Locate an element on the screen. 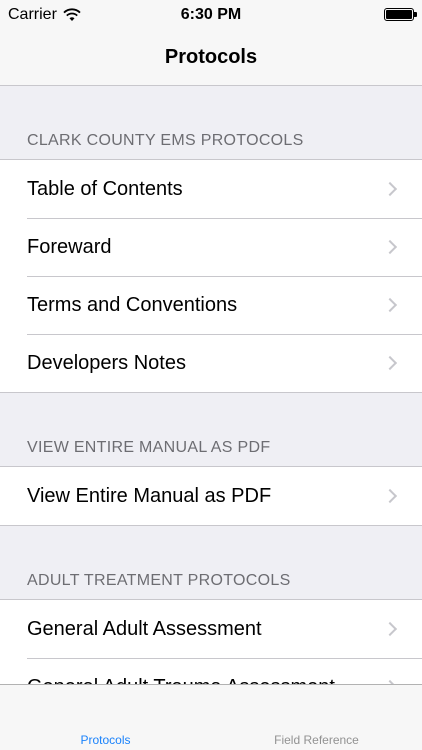 This screenshot has height=750, width=422. cell-table-of-contents: Table of Contents is located at coordinates (211, 189).